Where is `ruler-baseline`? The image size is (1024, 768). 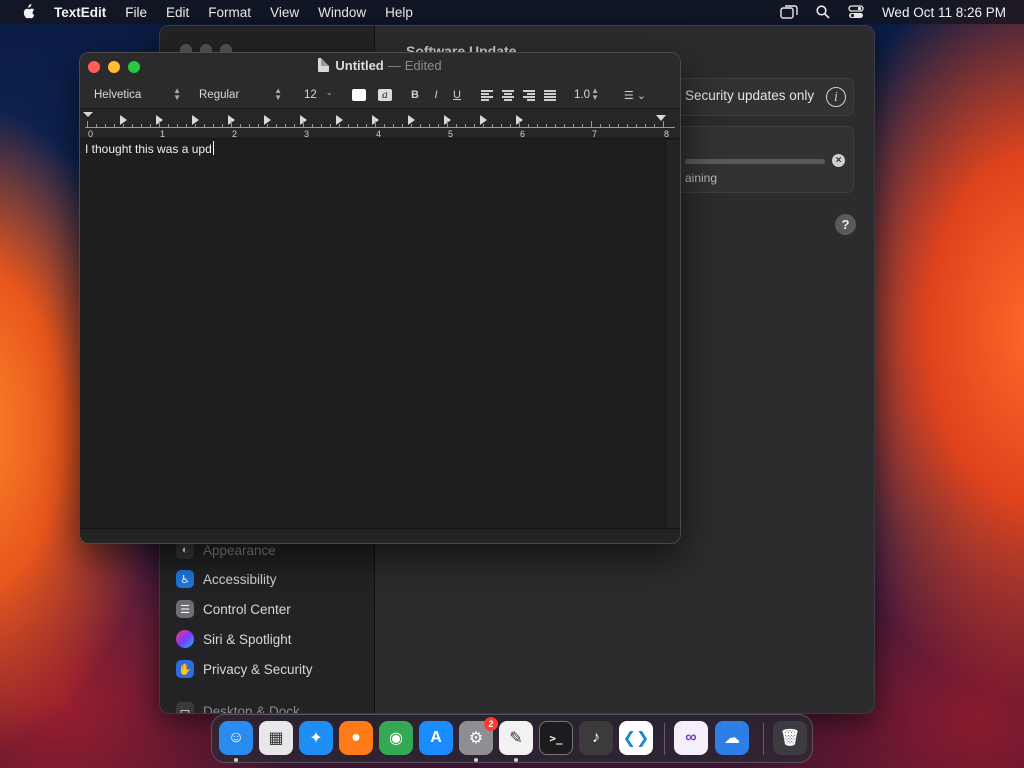 ruler-baseline is located at coordinates (380, 127).